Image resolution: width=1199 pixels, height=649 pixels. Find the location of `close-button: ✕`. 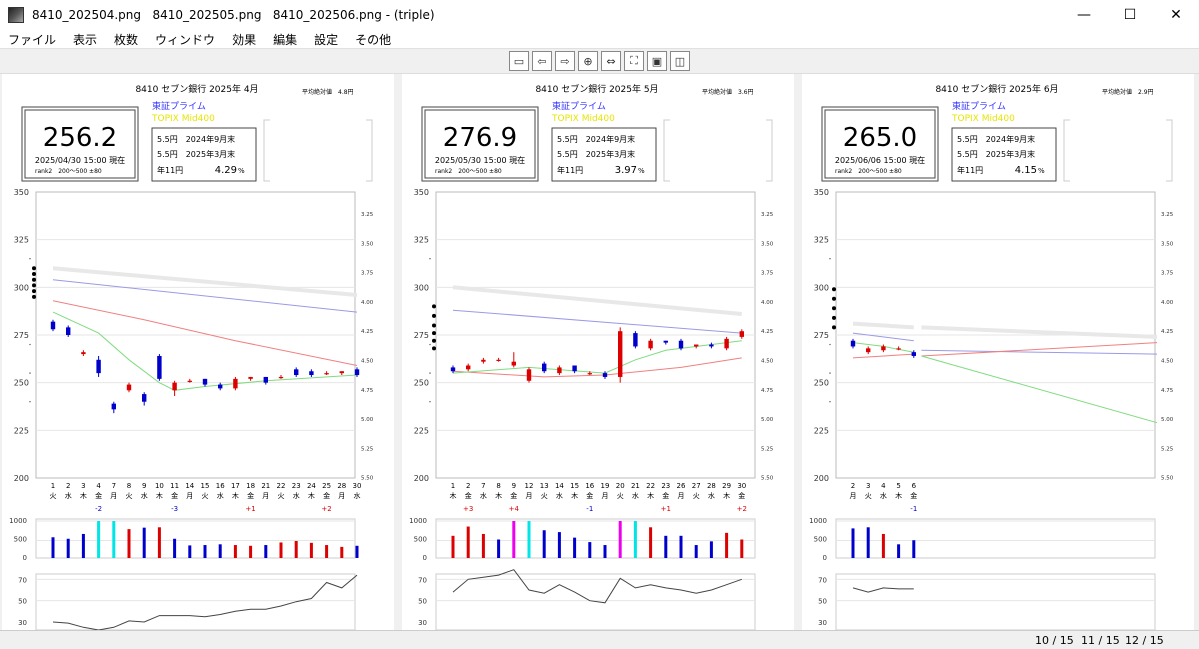

close-button: ✕ is located at coordinates (1176, 15).